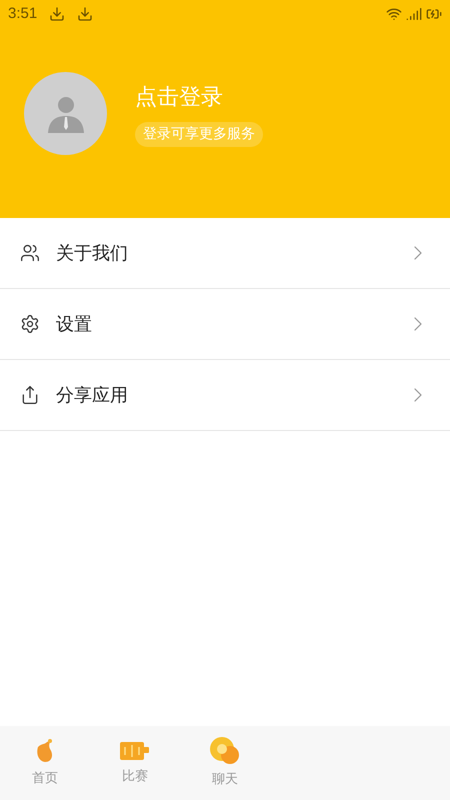 This screenshot has width=450, height=800. What do you see at coordinates (135, 763) in the screenshot?
I see `nav-tab: 比赛` at bounding box center [135, 763].